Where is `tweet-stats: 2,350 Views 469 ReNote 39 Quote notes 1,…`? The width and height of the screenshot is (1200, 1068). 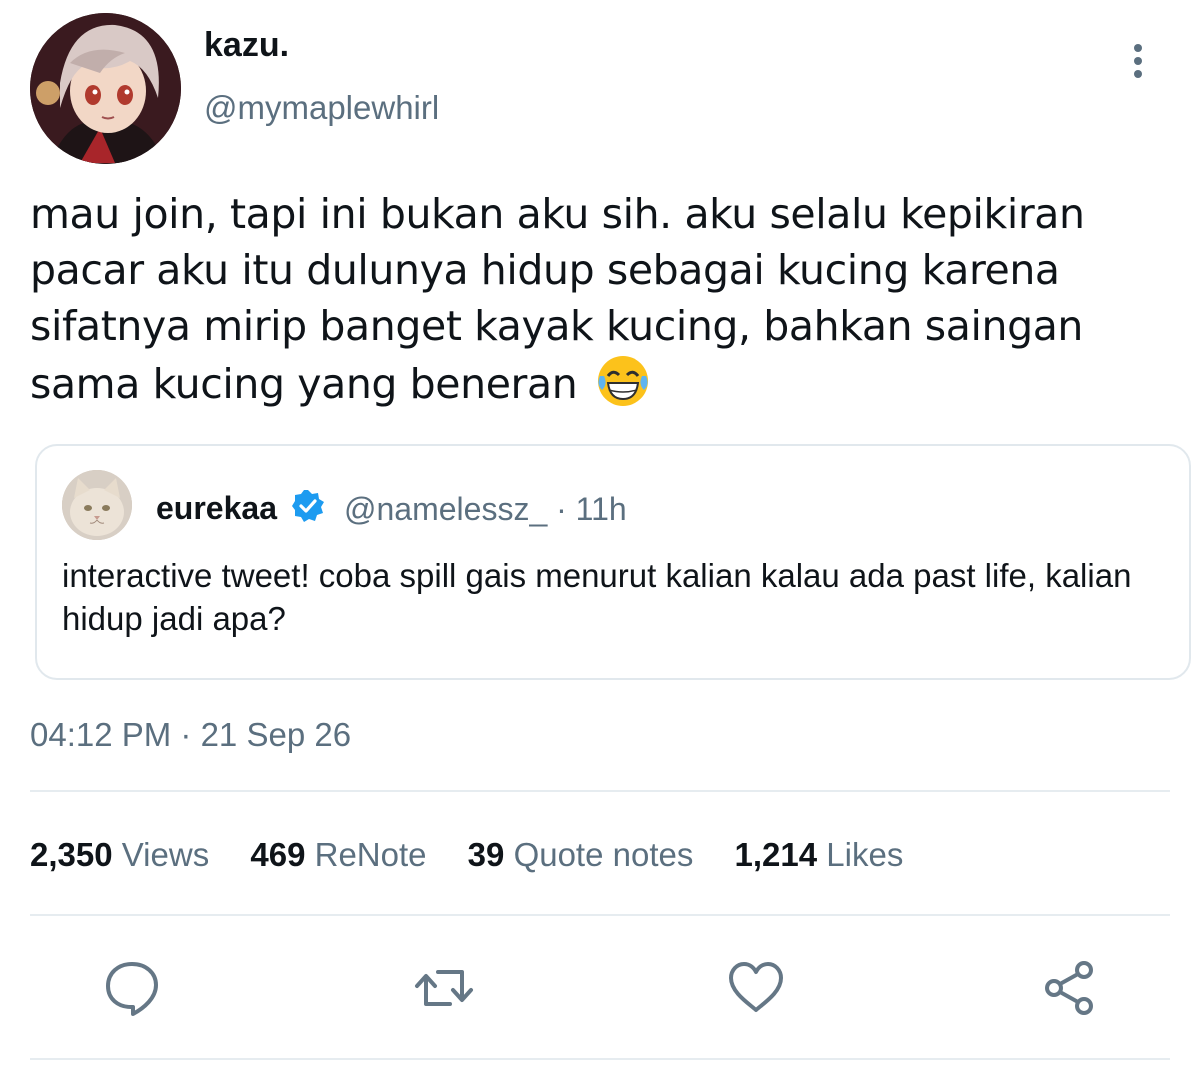 tweet-stats: 2,350 Views 469 ReNote 39 Quote notes 1,… is located at coordinates (482, 855).